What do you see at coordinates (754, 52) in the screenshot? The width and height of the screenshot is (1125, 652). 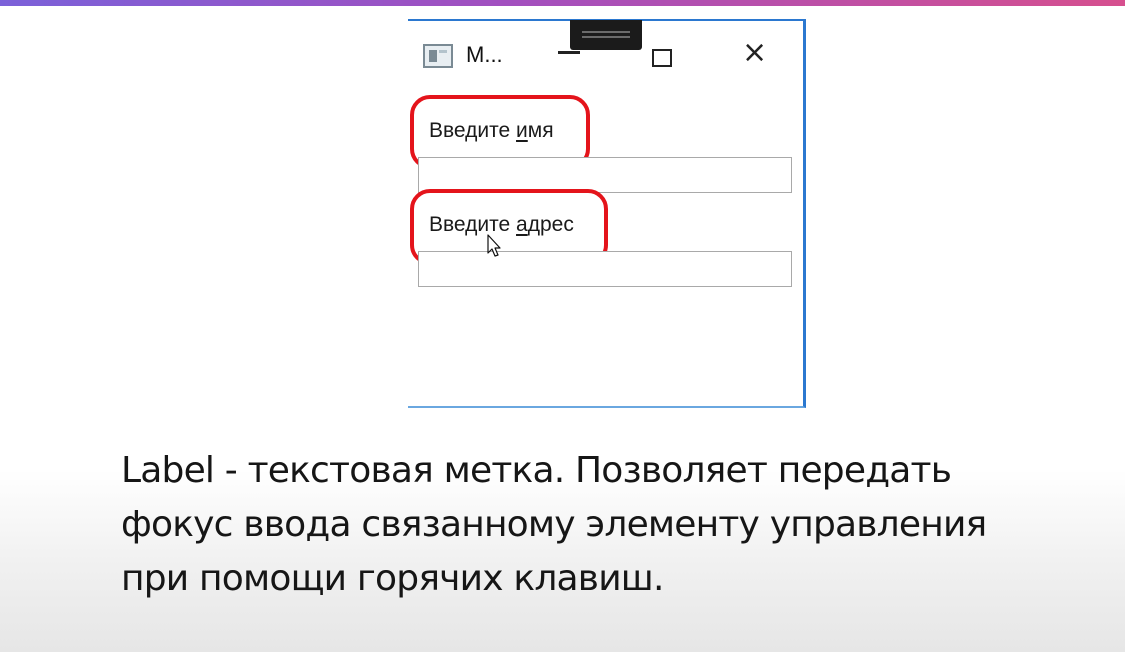 I see `close-icon: ×` at bounding box center [754, 52].